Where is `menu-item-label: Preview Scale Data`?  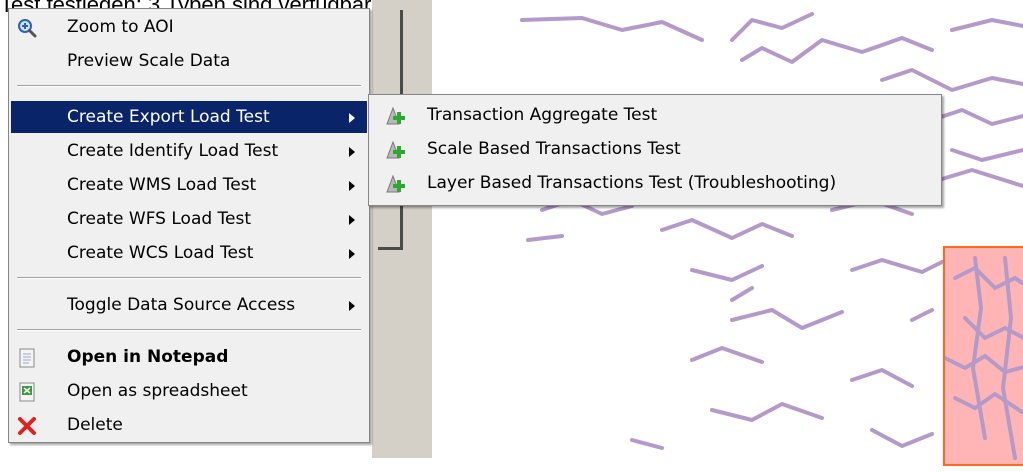 menu-item-label: Preview Scale Data is located at coordinates (149, 61).